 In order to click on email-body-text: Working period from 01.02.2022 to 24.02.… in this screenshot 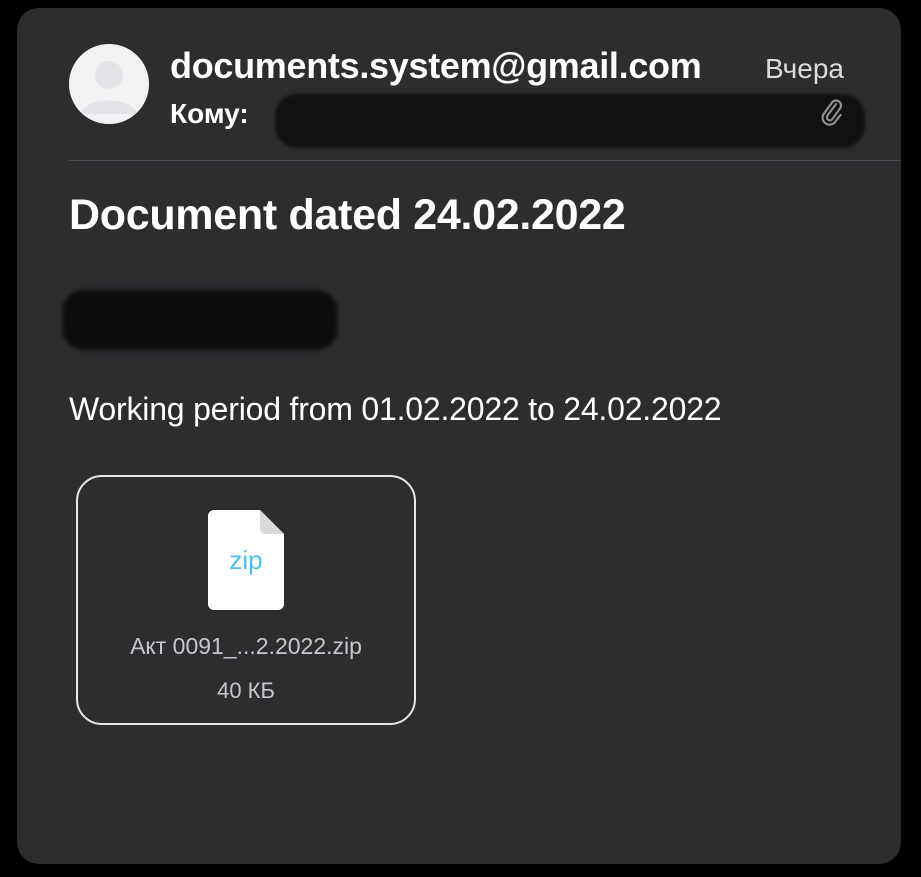, I will do `click(395, 409)`.